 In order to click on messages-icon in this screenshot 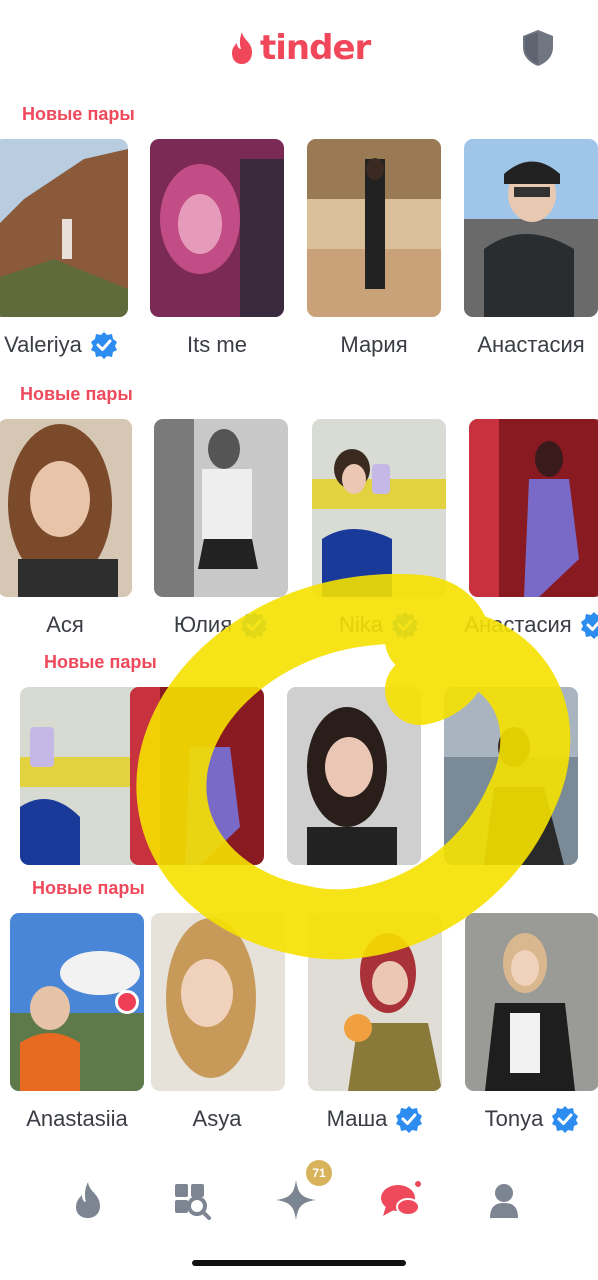, I will do `click(401, 1198)`.